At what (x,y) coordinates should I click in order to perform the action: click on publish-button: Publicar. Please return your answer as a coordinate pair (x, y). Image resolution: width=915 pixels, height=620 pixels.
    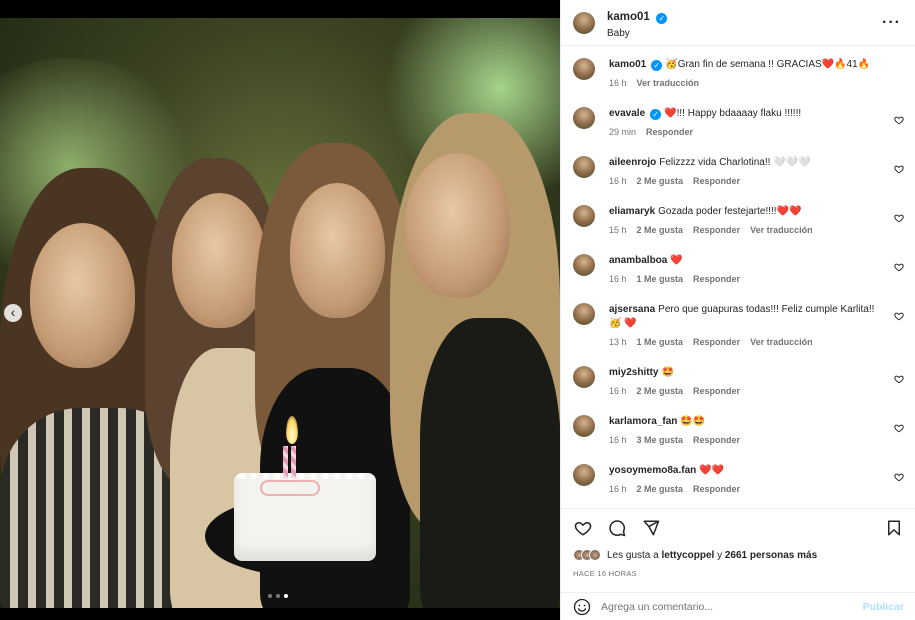
    Looking at the image, I should click on (883, 607).